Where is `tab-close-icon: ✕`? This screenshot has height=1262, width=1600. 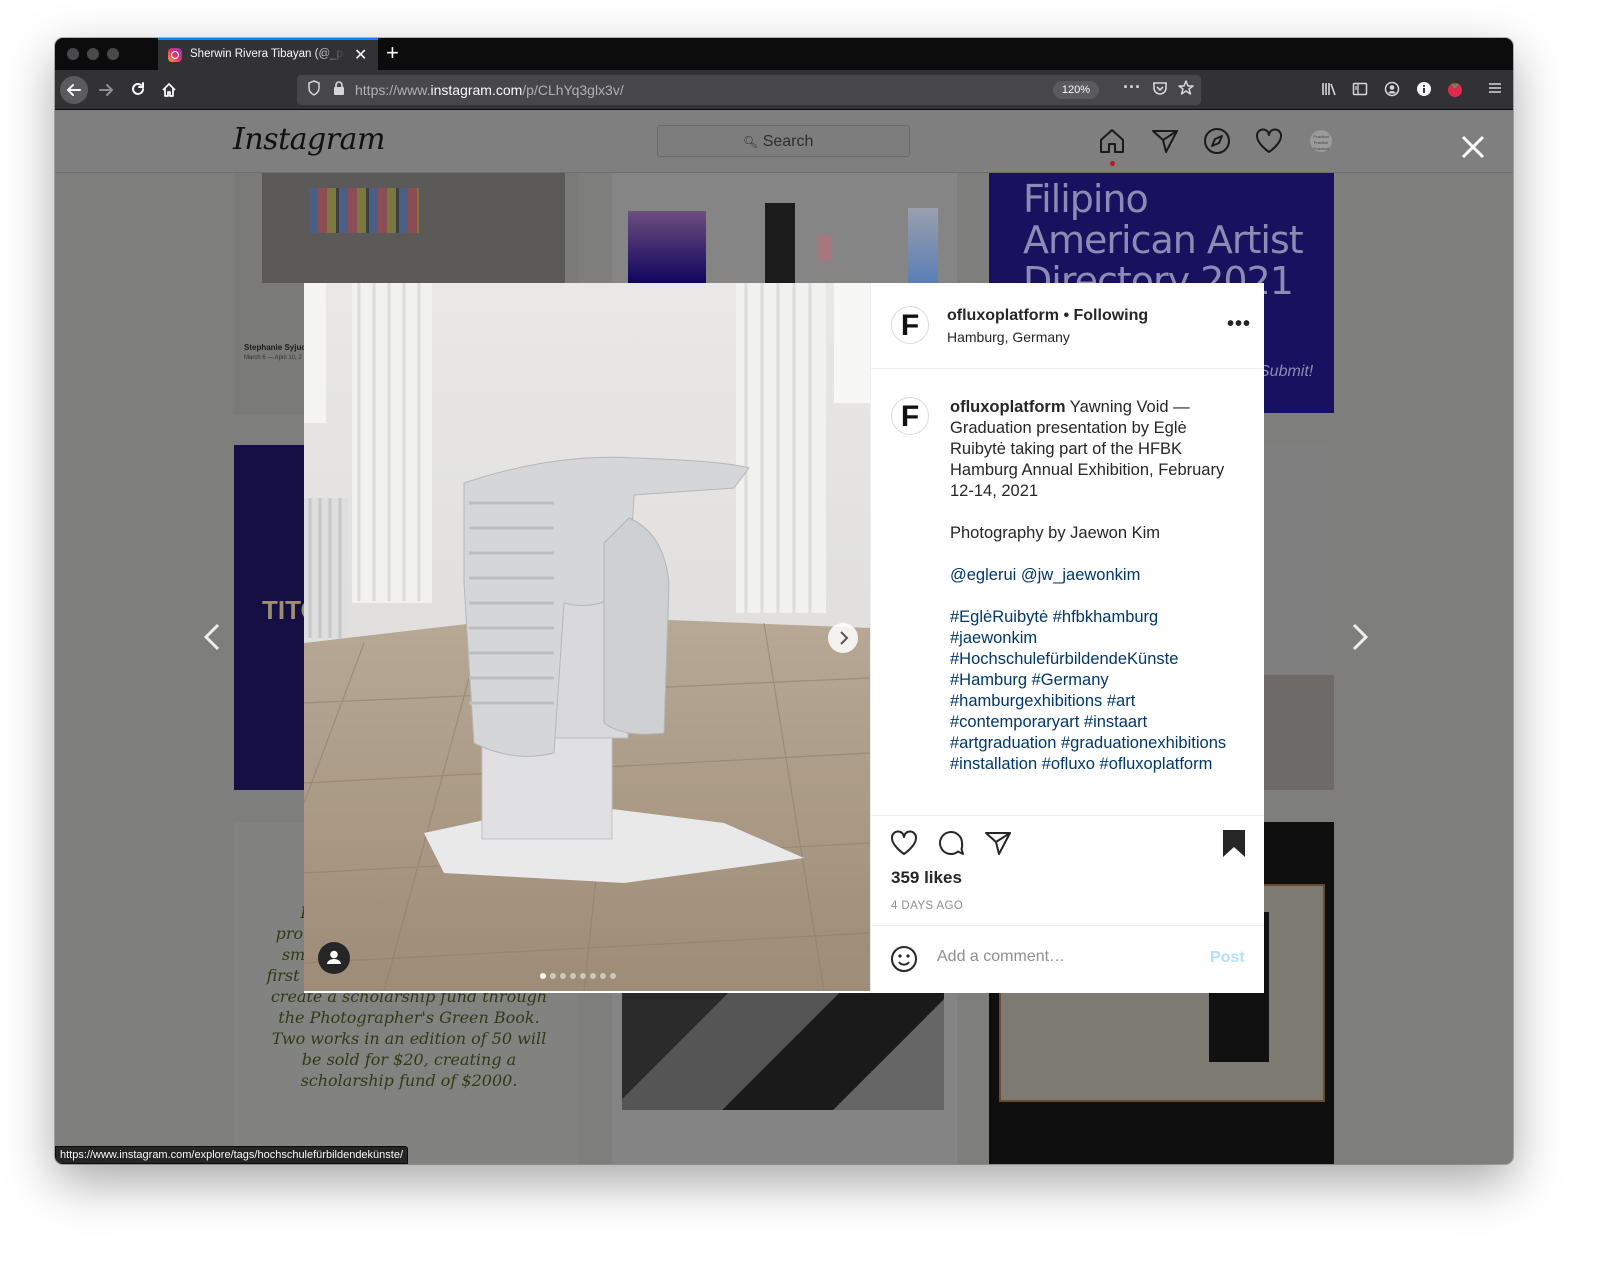 tab-close-icon: ✕ is located at coordinates (360, 55).